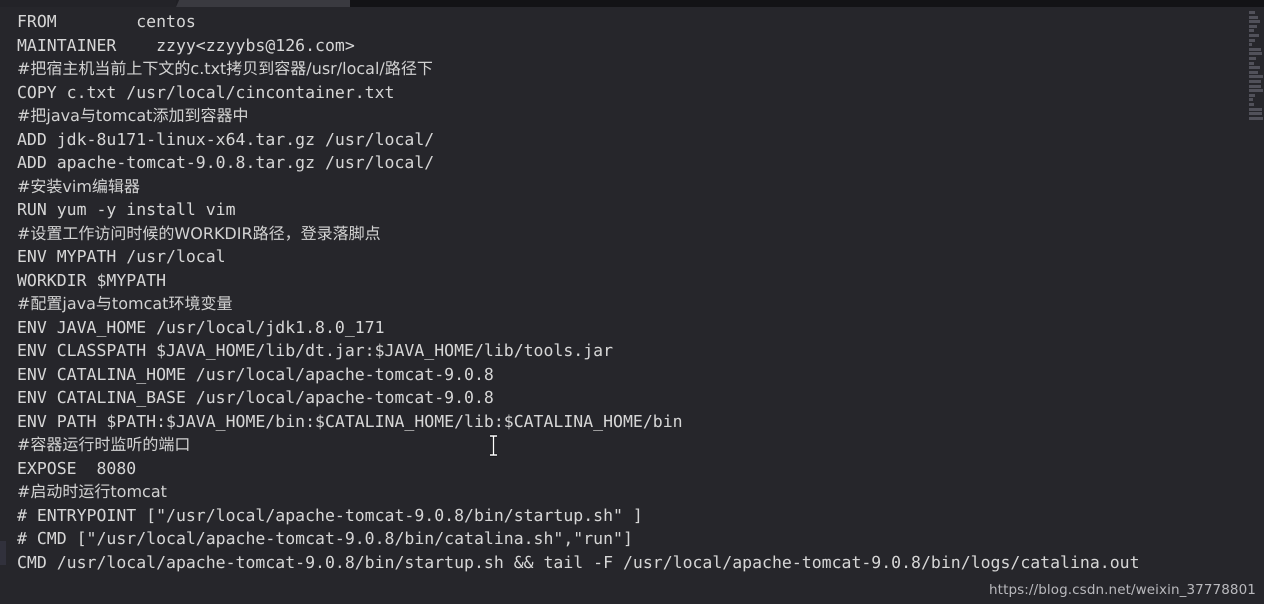  Describe the element at coordinates (124, 304) in the screenshot. I see `code-line-13: #配置java与tomcat环境变量` at that location.